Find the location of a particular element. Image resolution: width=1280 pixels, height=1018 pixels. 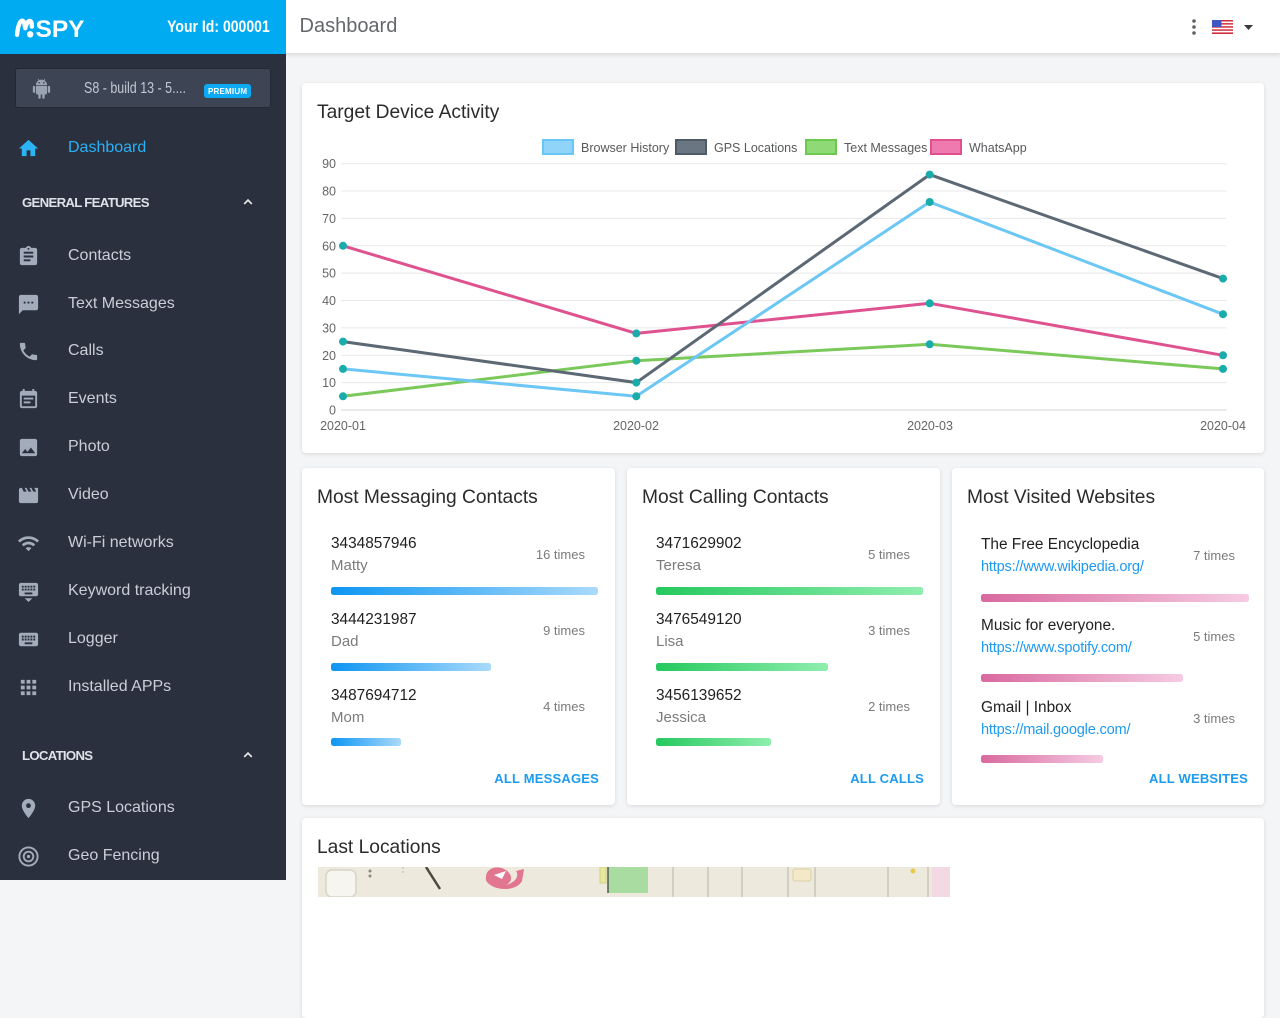

svg-text: Browser History is located at coordinates (625, 148).